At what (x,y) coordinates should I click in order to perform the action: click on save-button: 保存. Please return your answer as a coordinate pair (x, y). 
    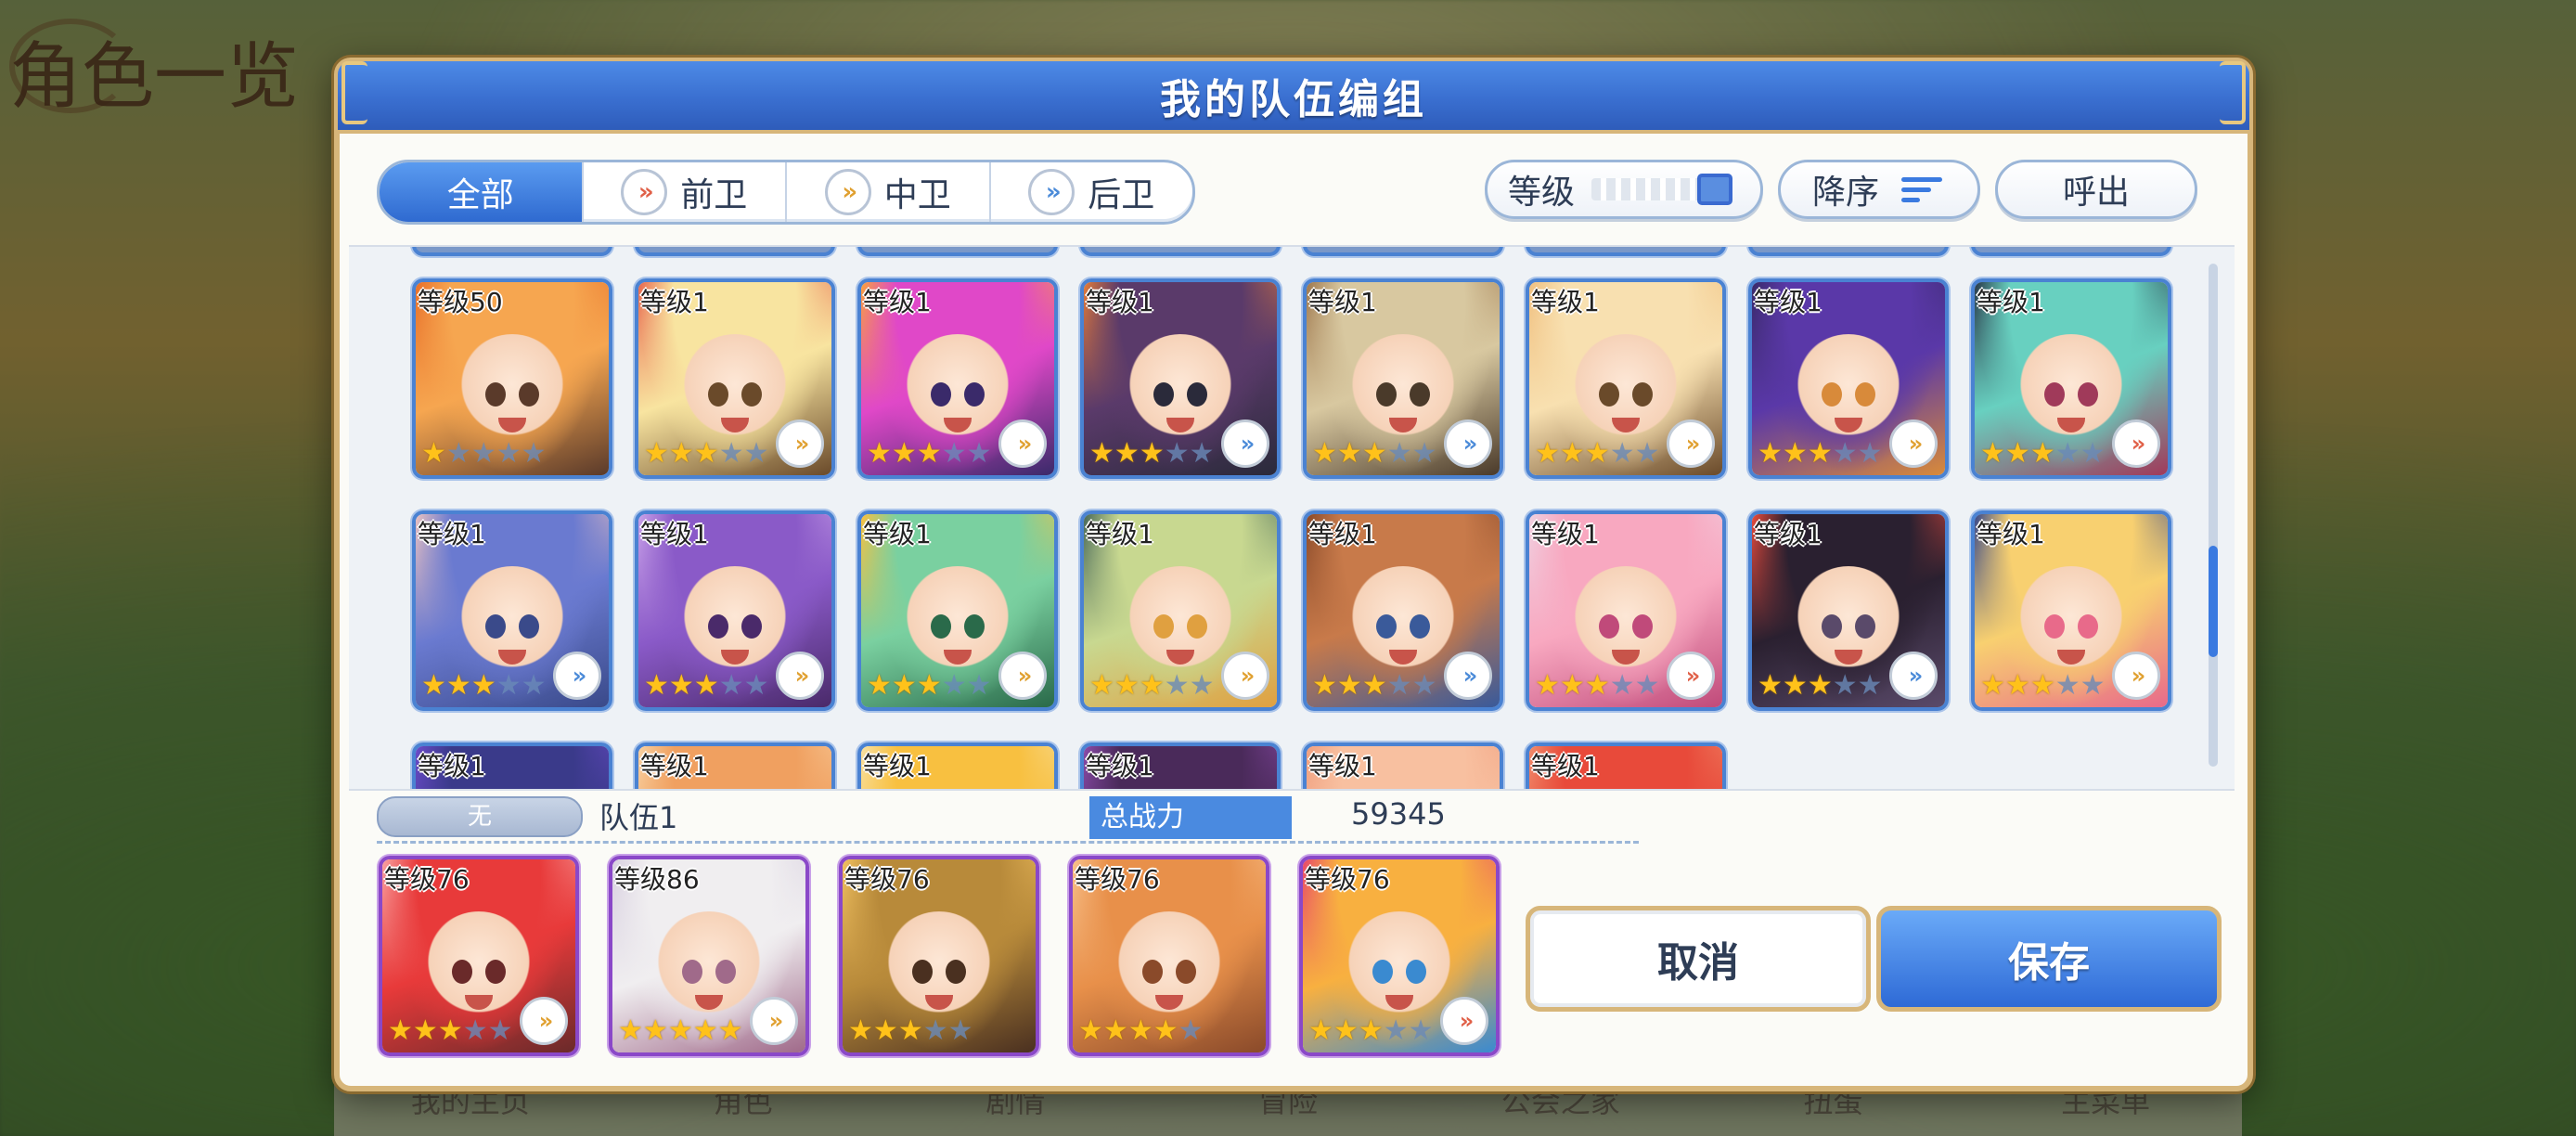
    Looking at the image, I should click on (2049, 959).